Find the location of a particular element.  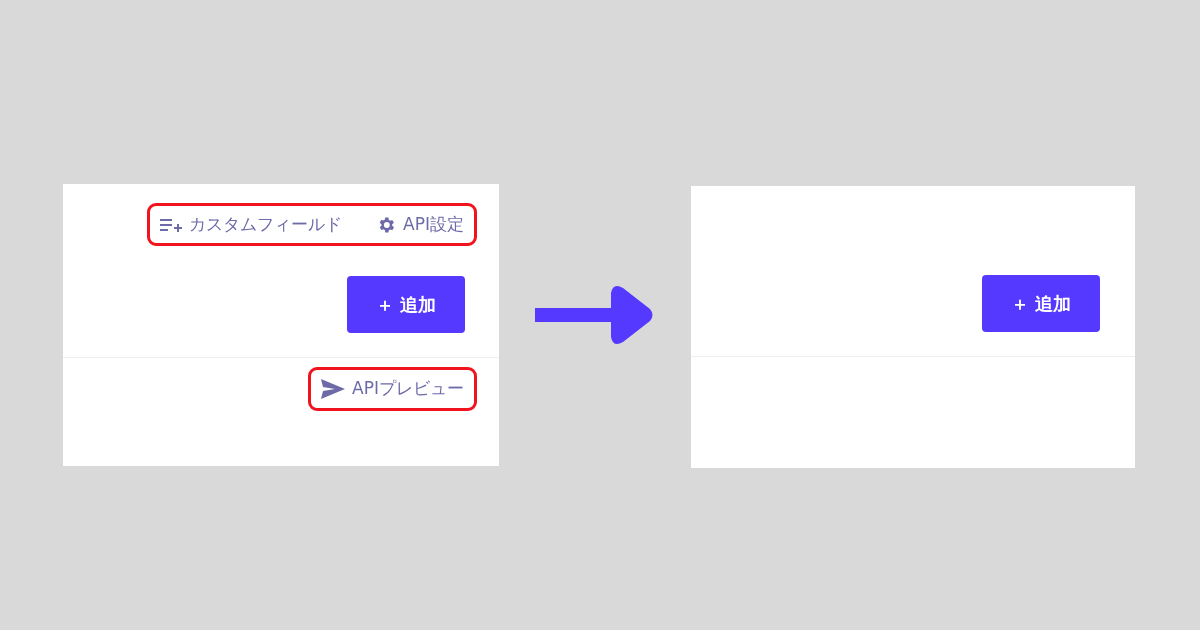

link: APIプレビュー is located at coordinates (392, 389).